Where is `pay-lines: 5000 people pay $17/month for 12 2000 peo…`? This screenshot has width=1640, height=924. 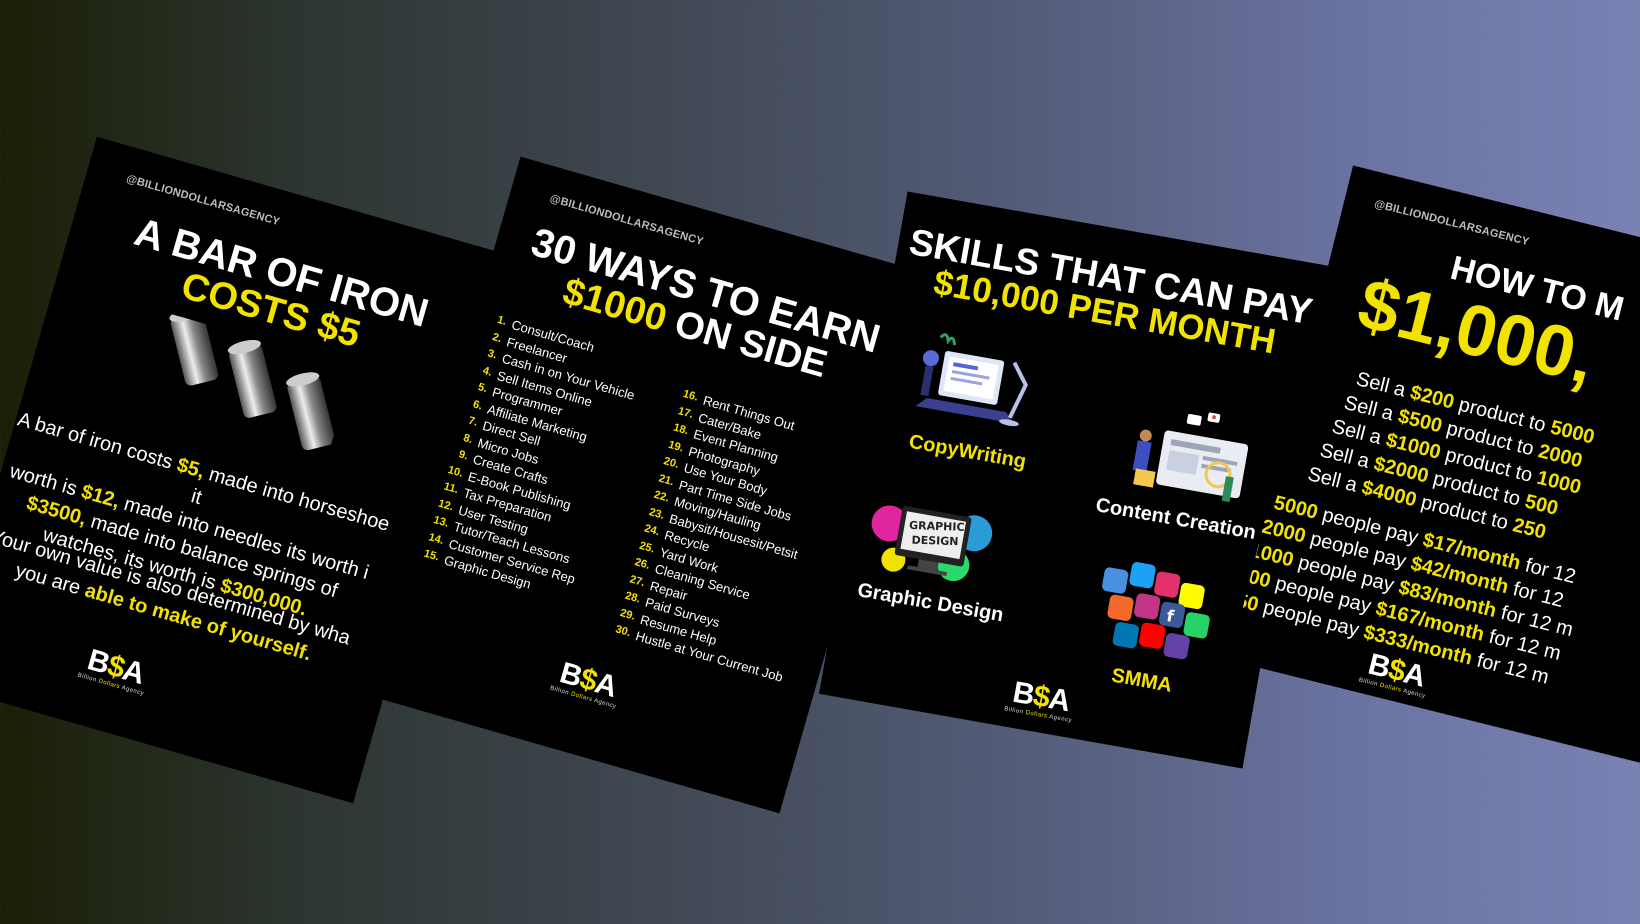 pay-lines: 5000 people pay $17/month for 12 2000 peo… is located at coordinates (1435, 427).